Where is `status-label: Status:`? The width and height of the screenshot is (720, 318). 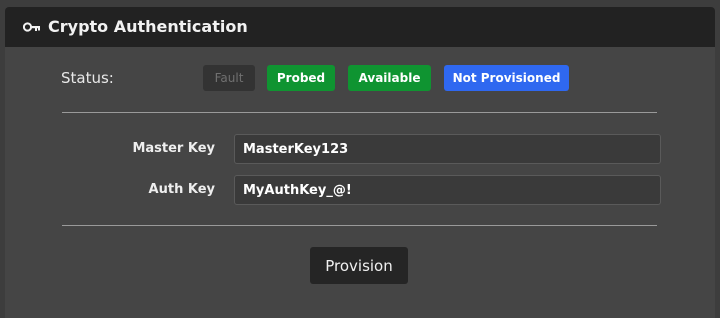
status-label: Status: is located at coordinates (87, 78).